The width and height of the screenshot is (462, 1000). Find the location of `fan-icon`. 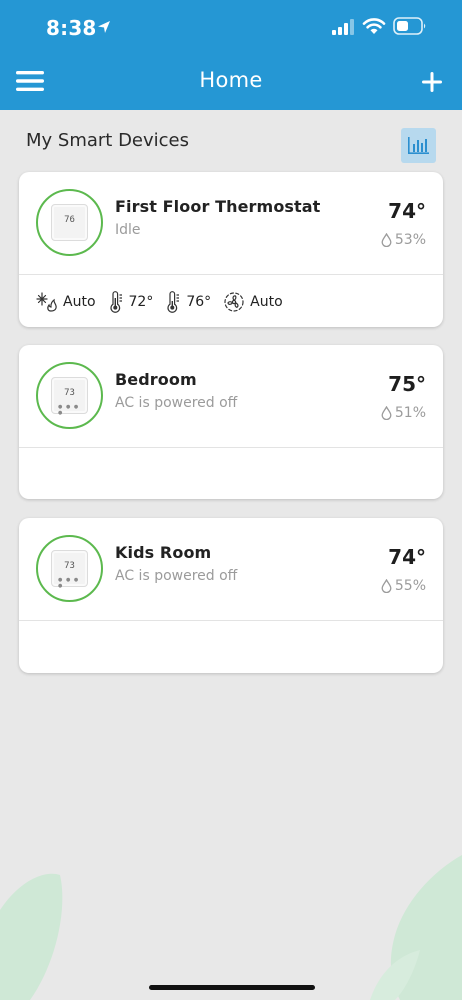

fan-icon is located at coordinates (234, 302).